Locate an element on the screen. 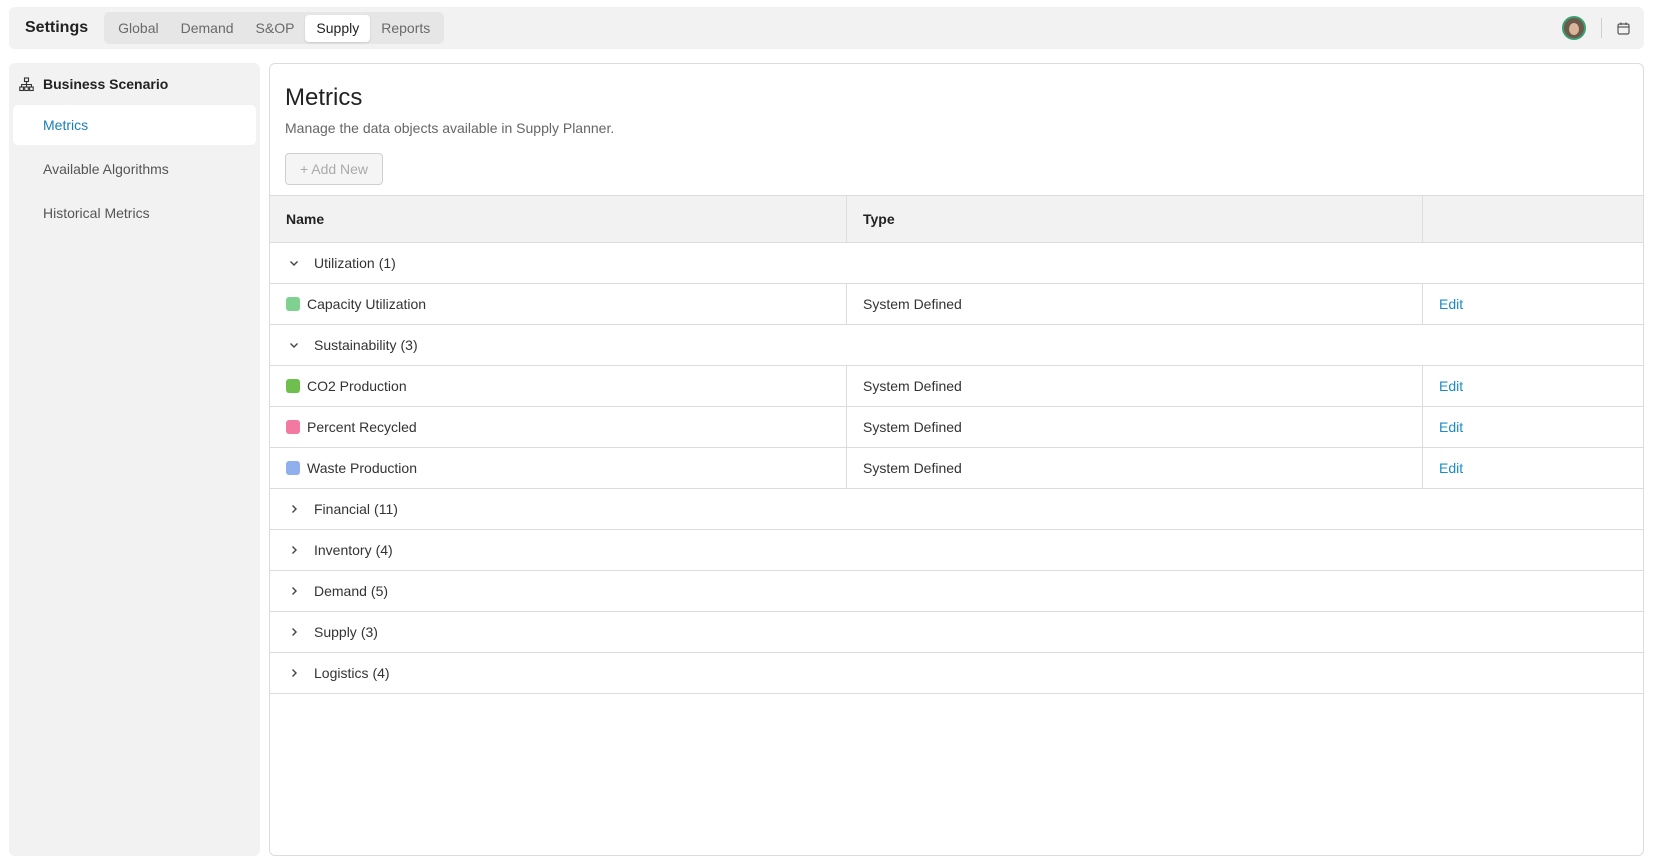 Image resolution: width=1653 pixels, height=862 pixels. avatar-face-icon is located at coordinates (1574, 29).